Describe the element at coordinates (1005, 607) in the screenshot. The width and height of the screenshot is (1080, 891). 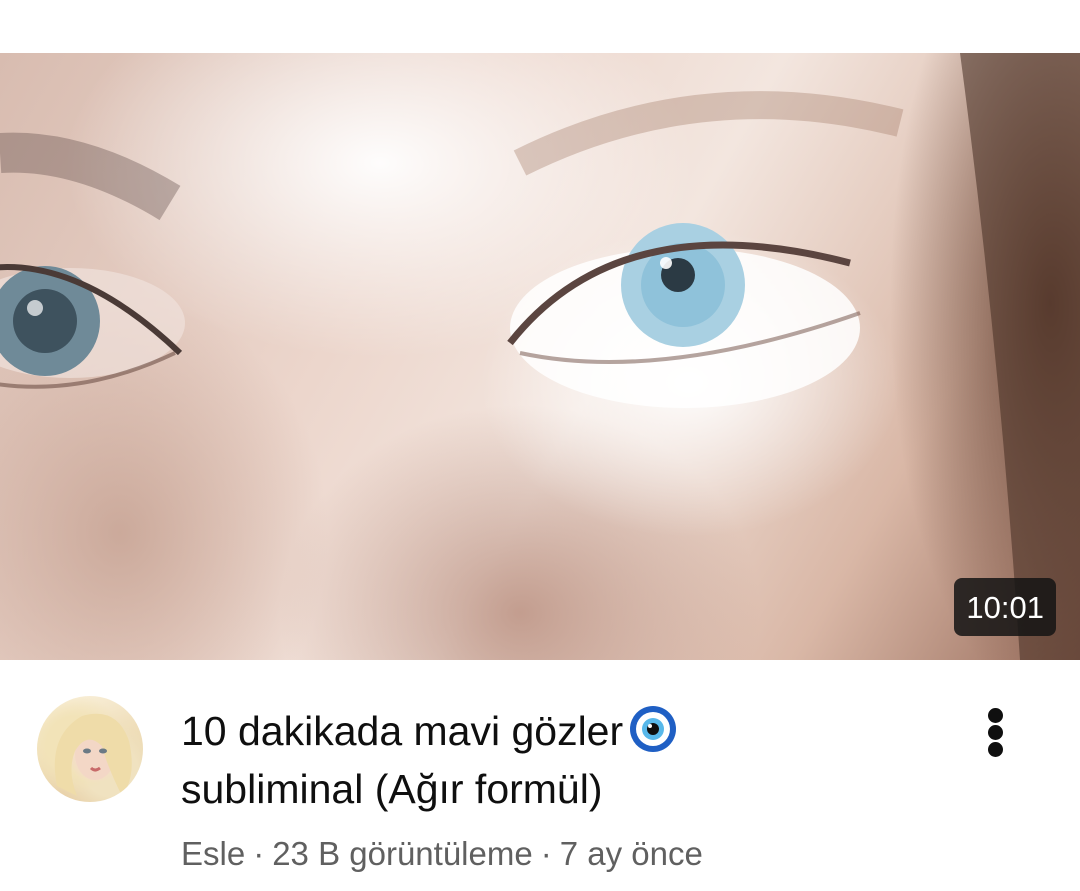
I see `duration-badge: 10:01` at that location.